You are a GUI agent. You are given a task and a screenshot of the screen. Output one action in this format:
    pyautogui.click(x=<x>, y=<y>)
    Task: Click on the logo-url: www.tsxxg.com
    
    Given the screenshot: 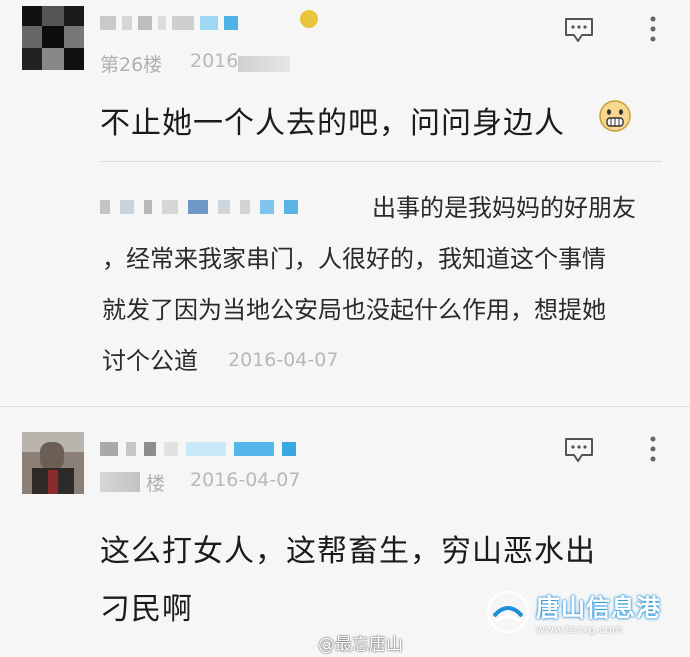 What is the action you would take?
    pyautogui.click(x=579, y=629)
    